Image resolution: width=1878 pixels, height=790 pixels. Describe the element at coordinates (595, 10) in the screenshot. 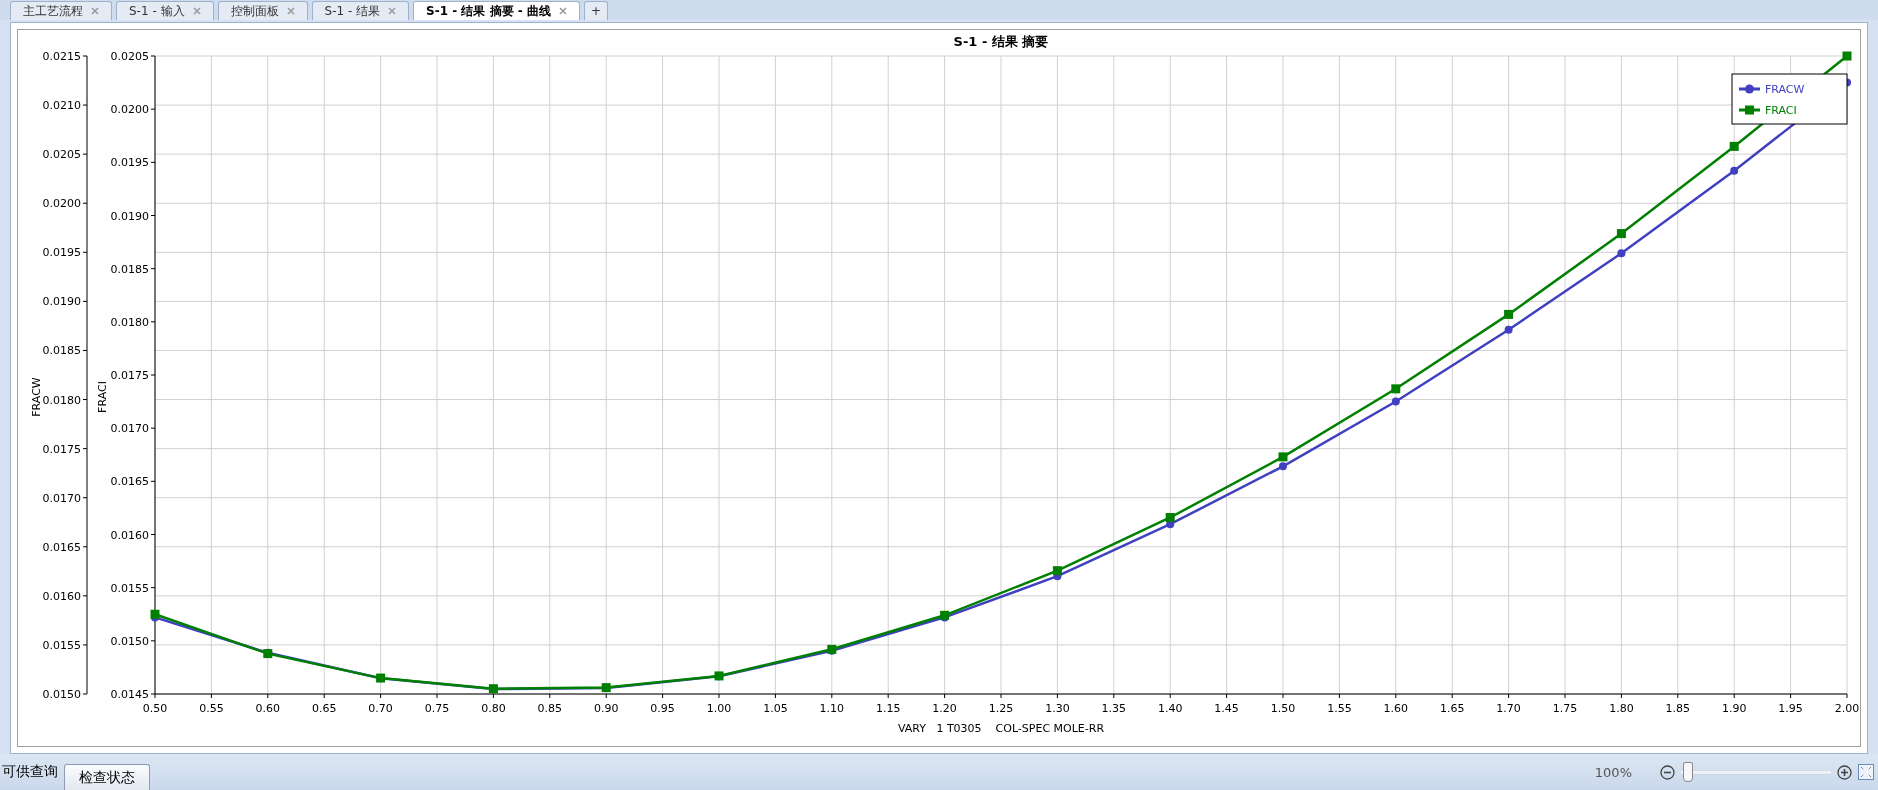

I see `new-tab-button: +` at that location.